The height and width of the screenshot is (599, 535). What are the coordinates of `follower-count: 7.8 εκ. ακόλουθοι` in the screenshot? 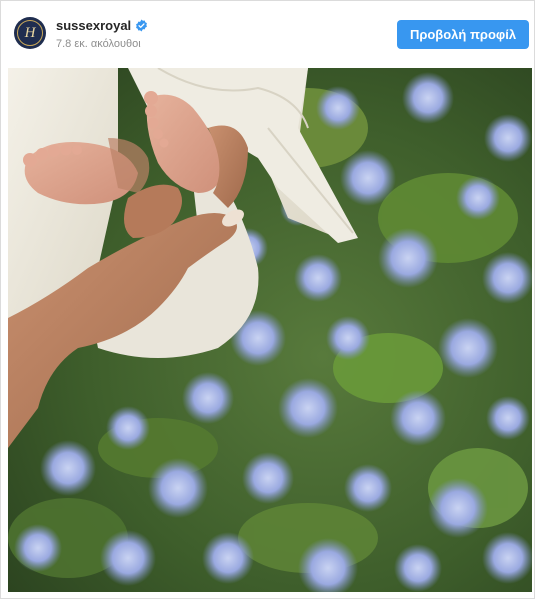 It's located at (98, 44).